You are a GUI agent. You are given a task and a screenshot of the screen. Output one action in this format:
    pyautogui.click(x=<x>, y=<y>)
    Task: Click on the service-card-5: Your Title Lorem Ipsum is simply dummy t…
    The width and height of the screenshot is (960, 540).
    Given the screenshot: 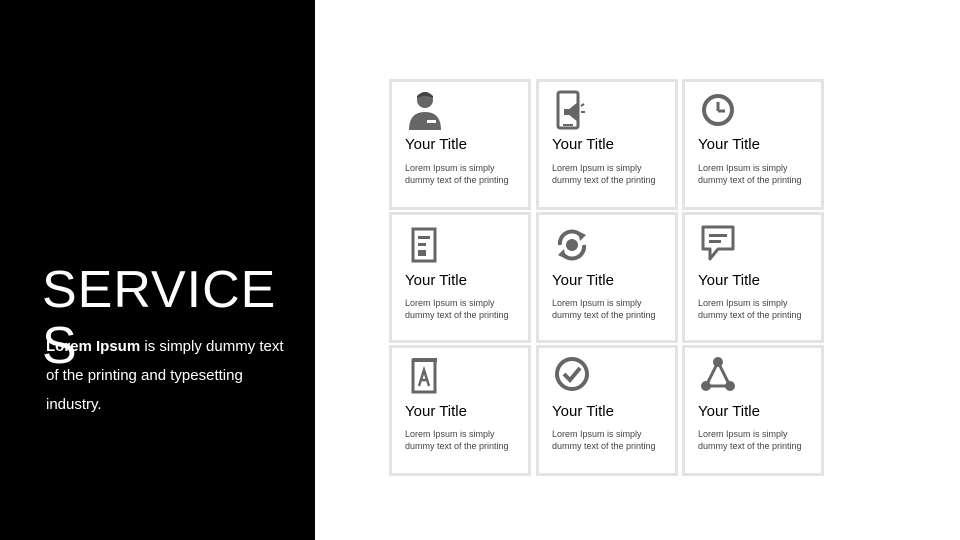 What is the action you would take?
    pyautogui.click(x=607, y=277)
    